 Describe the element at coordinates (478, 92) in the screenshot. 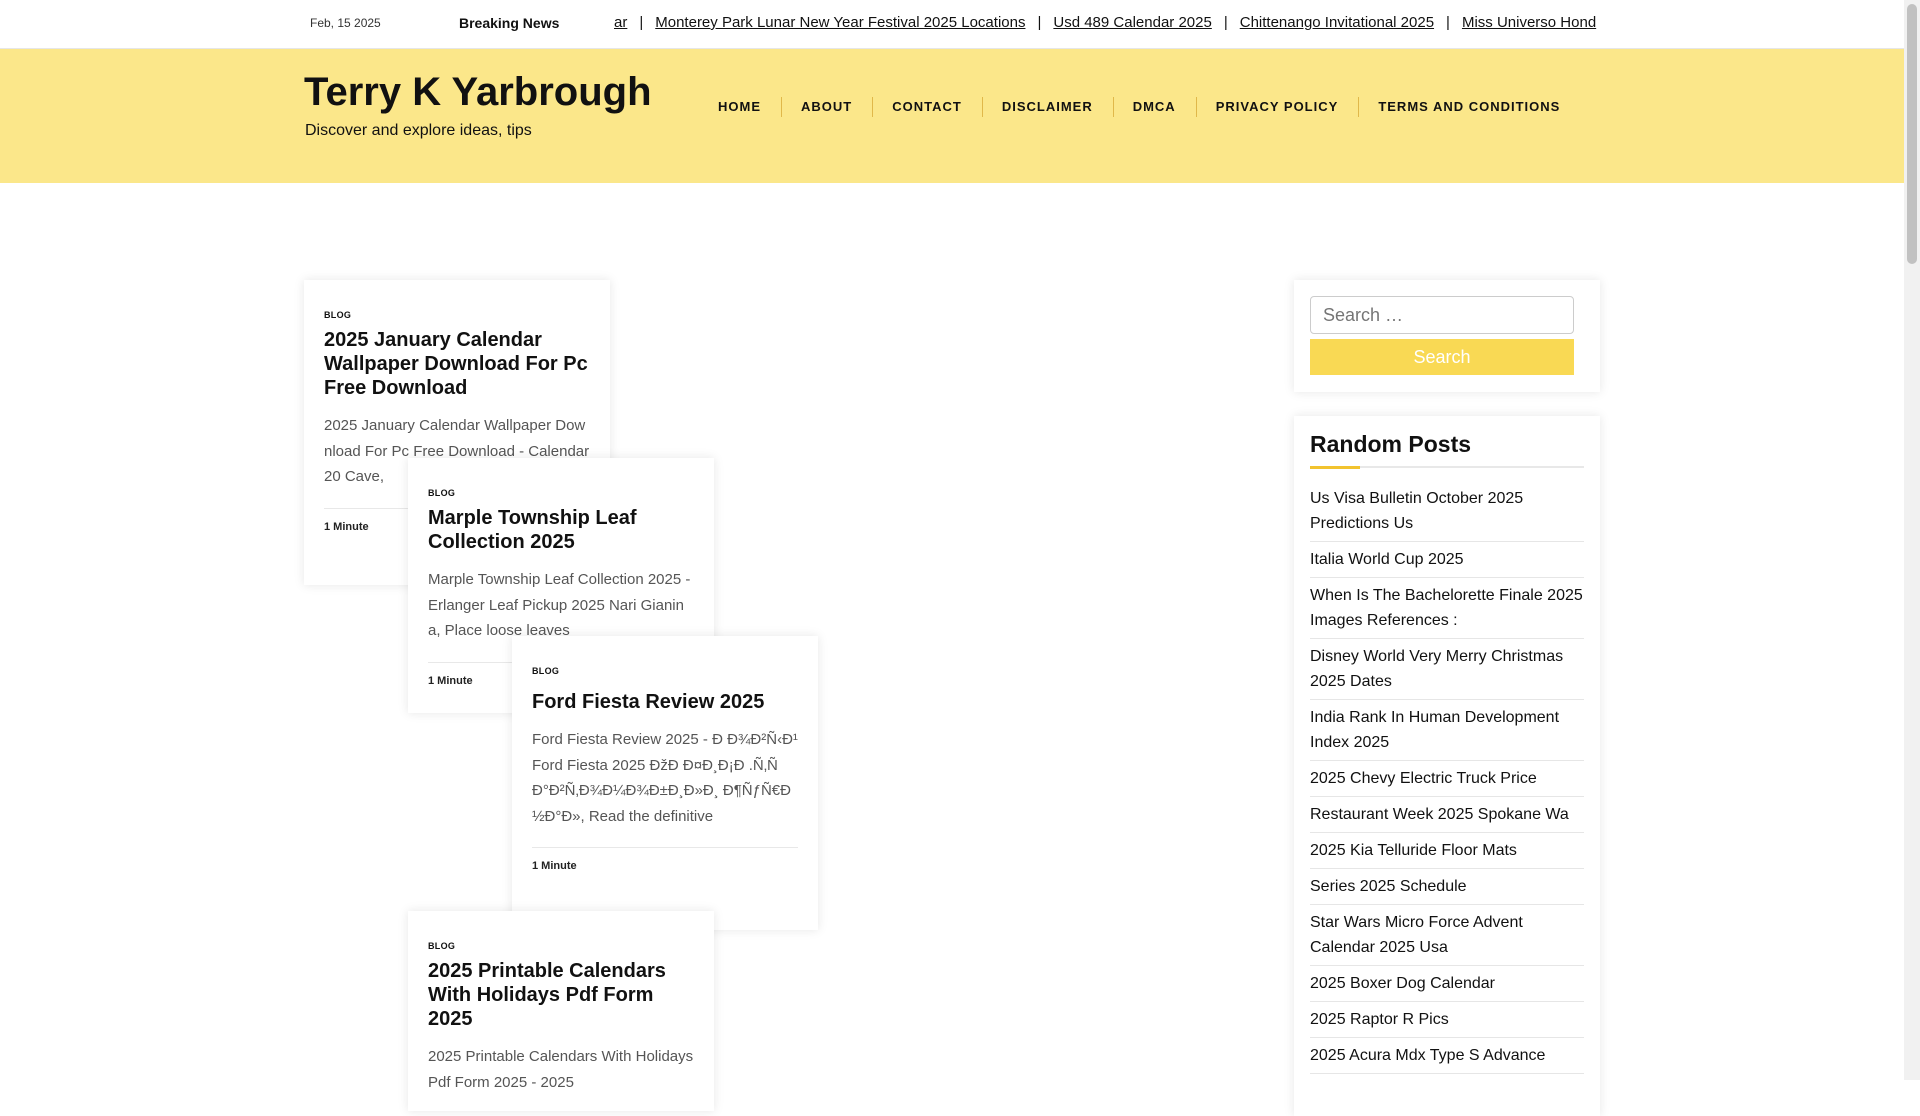

I see `site-title: Terry K Yarbrough` at that location.